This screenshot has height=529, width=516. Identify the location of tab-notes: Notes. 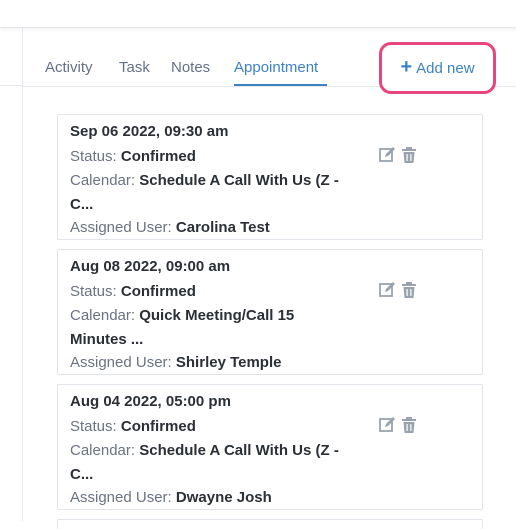
(190, 67).